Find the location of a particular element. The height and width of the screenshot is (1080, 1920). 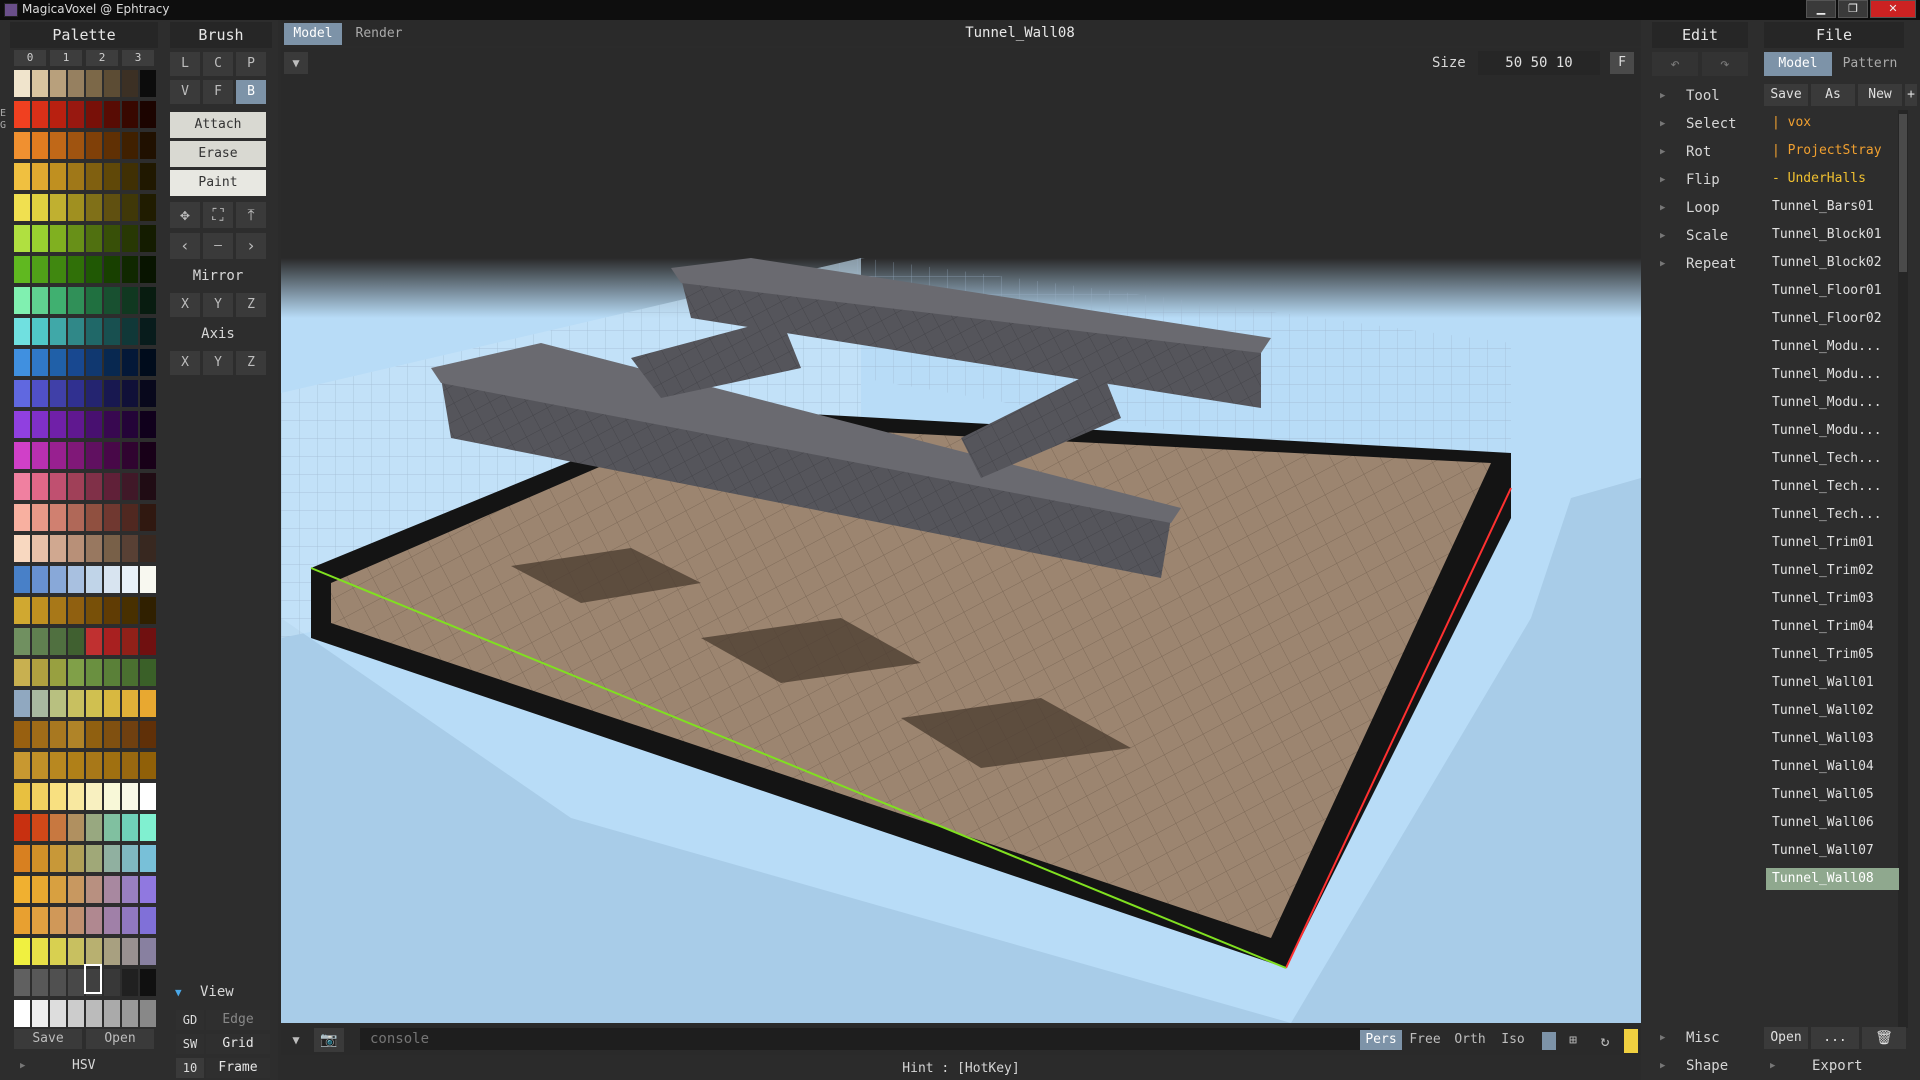

brush-shape-voxel: V is located at coordinates (185, 92).